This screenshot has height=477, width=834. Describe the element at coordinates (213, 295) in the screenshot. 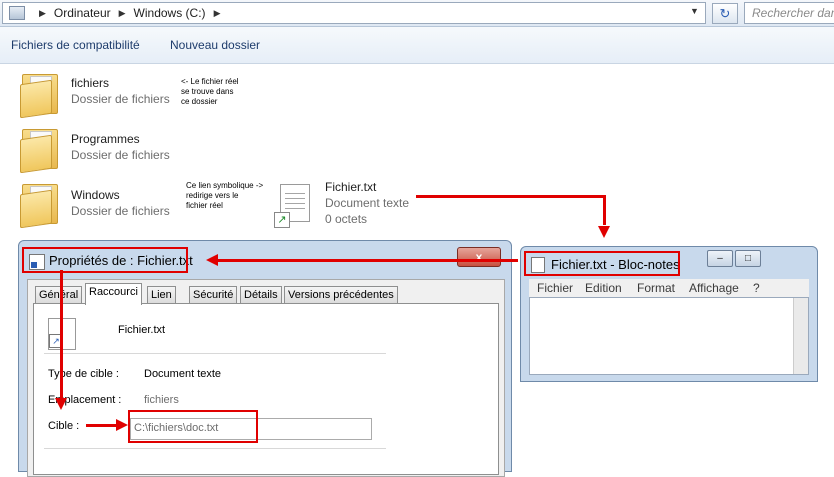

I see `tab-securite: Sécurité` at that location.